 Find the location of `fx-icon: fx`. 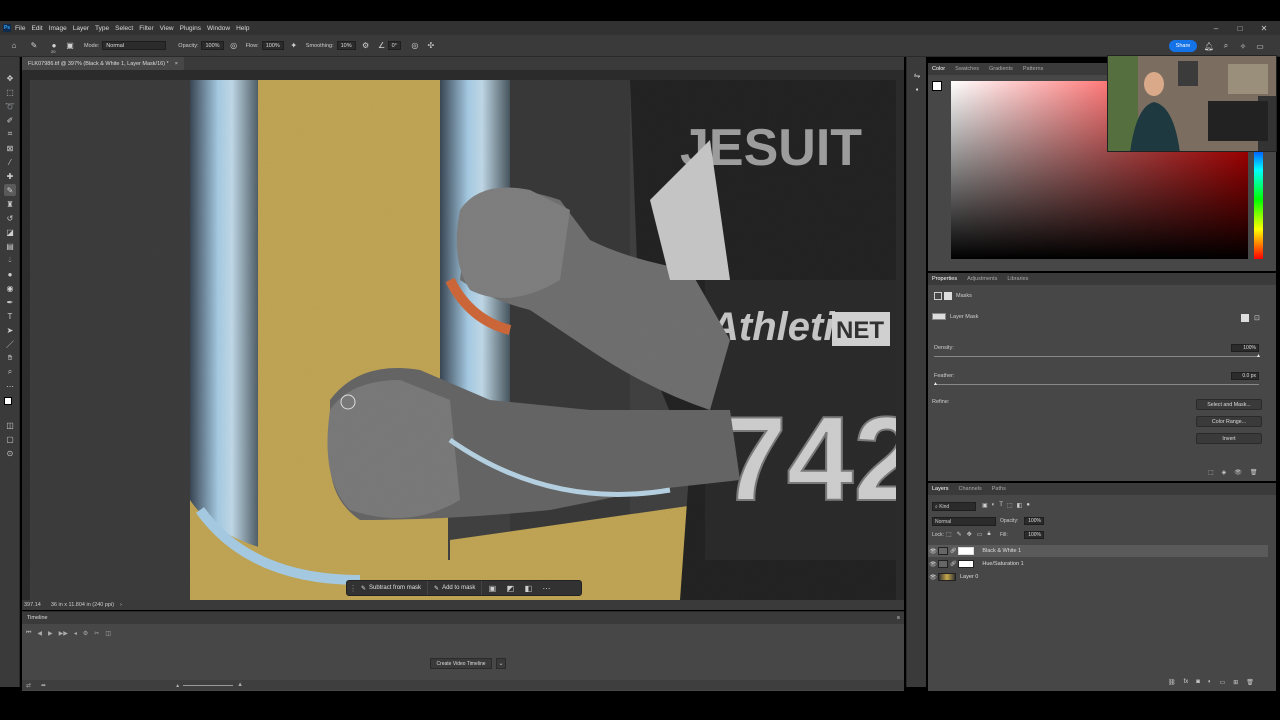

fx-icon: fx is located at coordinates (1186, 682).